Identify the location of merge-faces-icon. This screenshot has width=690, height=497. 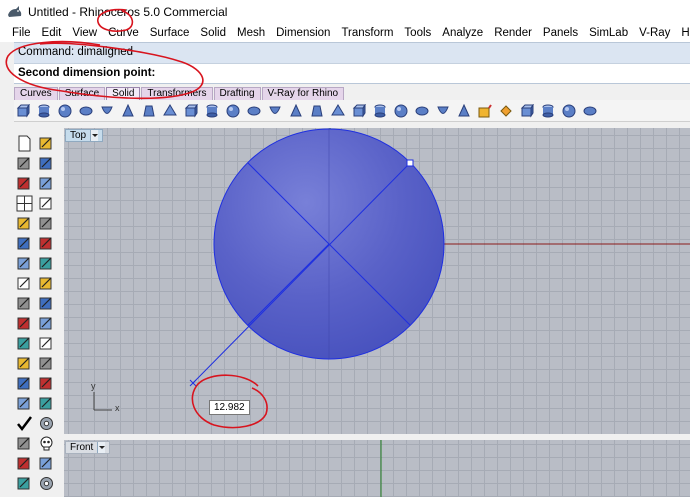
(569, 111).